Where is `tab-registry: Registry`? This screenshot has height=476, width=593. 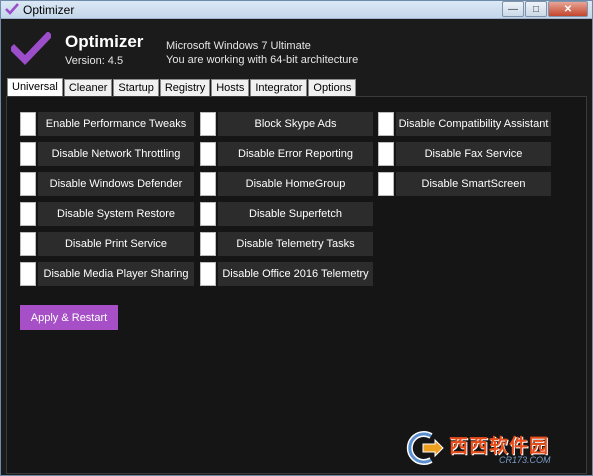
tab-registry: Registry is located at coordinates (185, 87).